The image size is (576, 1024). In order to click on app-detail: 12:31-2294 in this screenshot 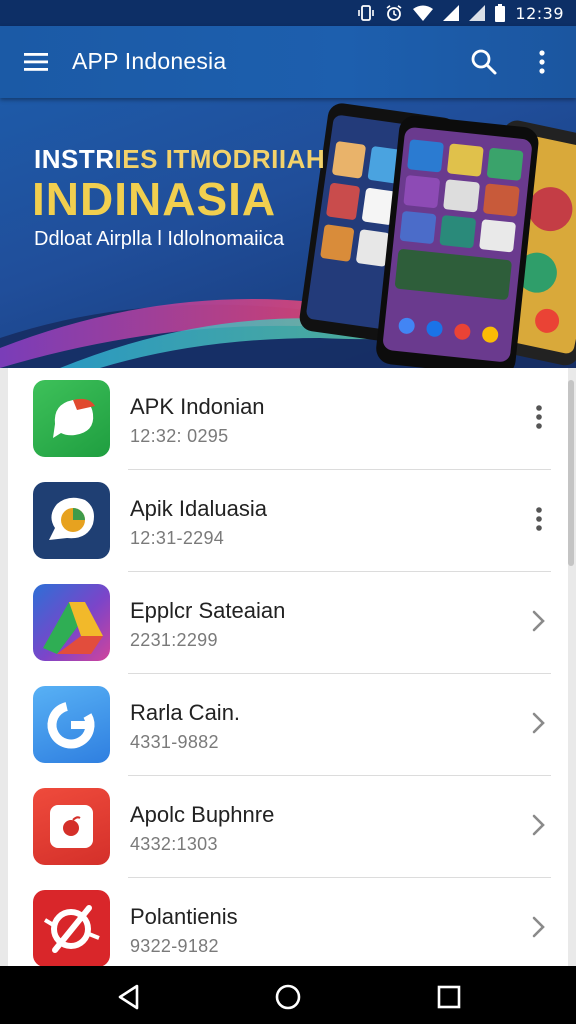, I will do `click(177, 538)`.